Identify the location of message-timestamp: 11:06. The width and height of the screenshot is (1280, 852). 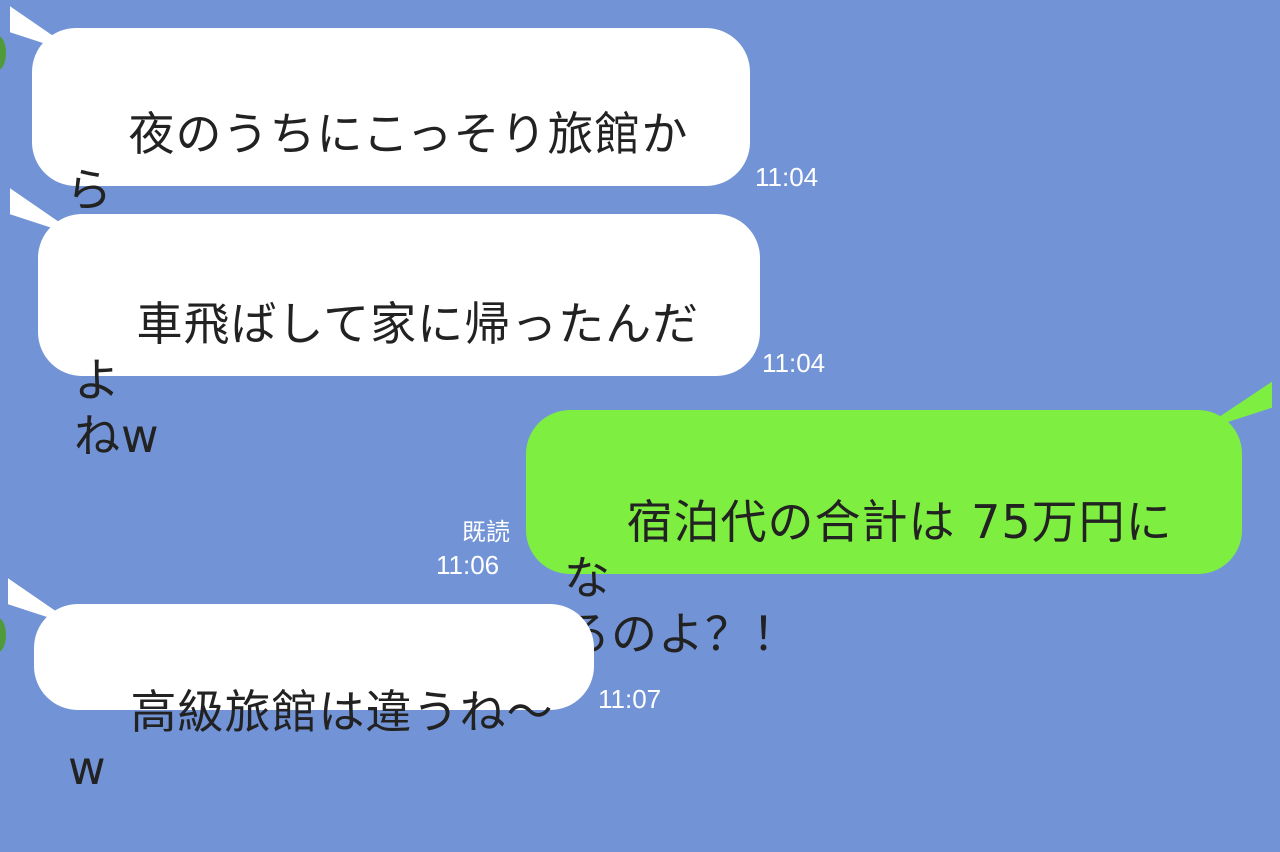
(468, 565).